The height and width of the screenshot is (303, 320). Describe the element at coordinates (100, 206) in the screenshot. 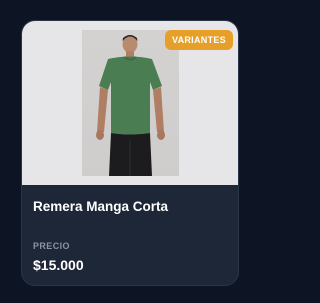

I see `product-title: Remera Manga Corta` at that location.